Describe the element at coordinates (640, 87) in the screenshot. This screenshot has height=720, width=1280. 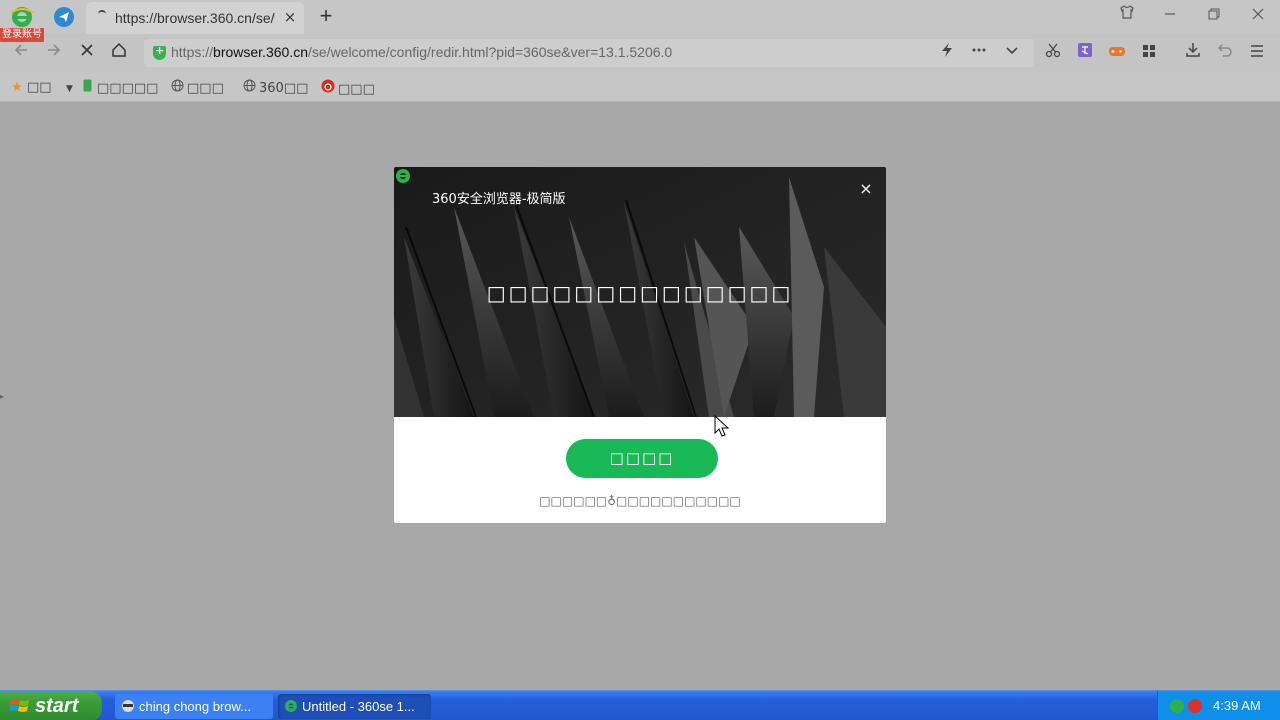
I see `bookmarks-bar: ★ □□ ▼ □□□□□ □□□ 360□□ □□□` at that location.